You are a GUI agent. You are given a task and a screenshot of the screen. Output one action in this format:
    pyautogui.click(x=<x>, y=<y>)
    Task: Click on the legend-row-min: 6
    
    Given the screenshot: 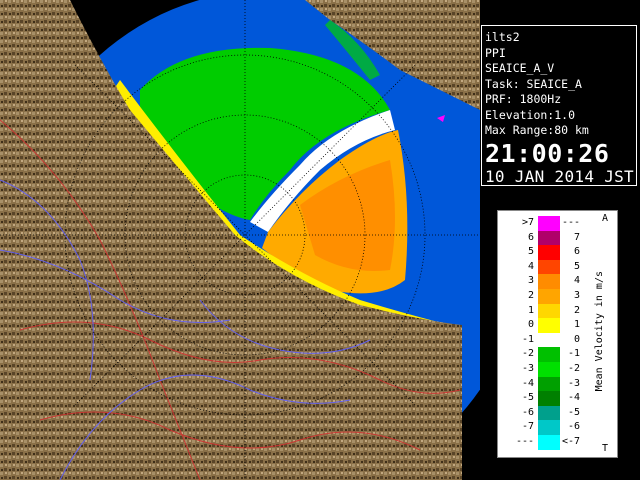 What is the action you would take?
    pyautogui.click(x=530, y=237)
    